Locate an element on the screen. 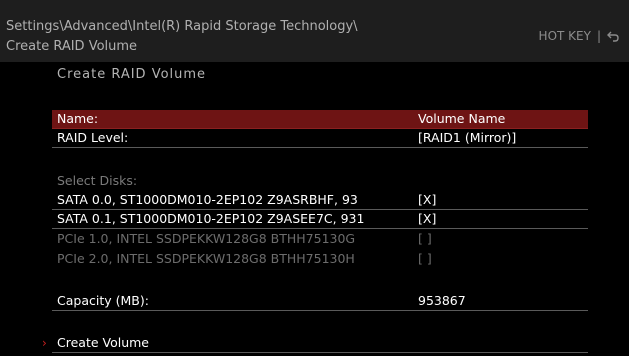 The height and width of the screenshot is (356, 629). submenu-arrow-icon: › is located at coordinates (44, 343).